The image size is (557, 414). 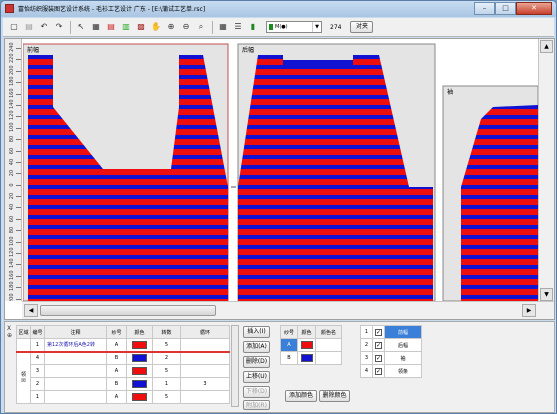 What do you see at coordinates (14, 27) in the screenshot?
I see `new-icon: ▢` at bounding box center [14, 27].